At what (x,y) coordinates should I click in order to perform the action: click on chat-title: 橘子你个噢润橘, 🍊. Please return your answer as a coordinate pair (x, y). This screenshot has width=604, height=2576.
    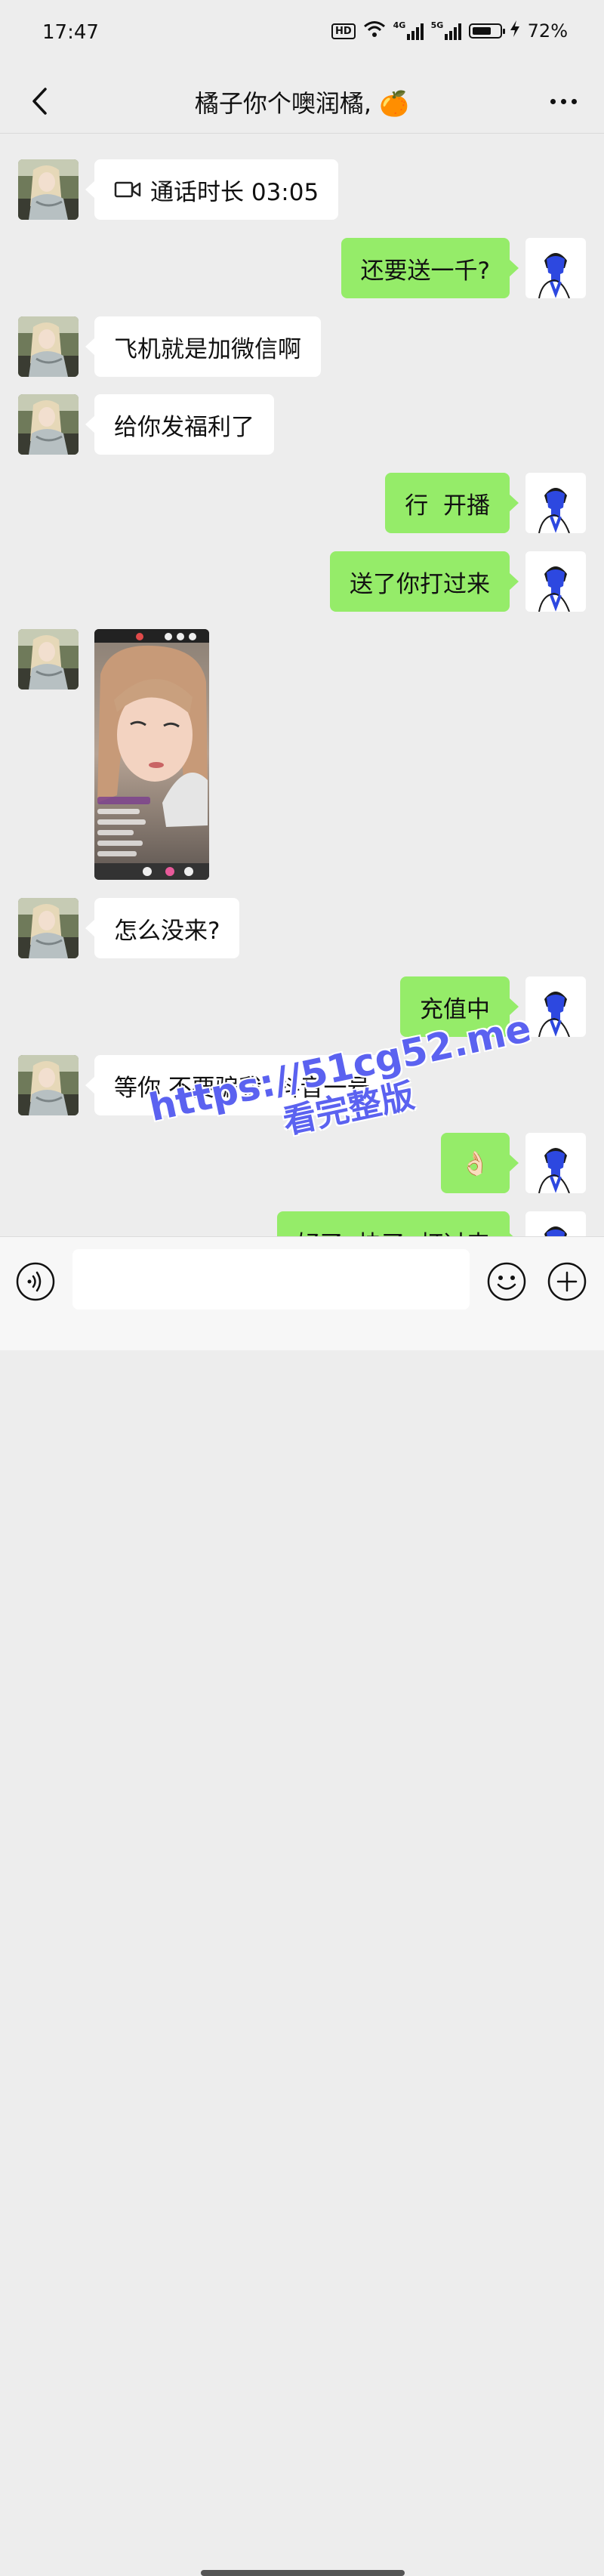
    Looking at the image, I should click on (302, 103).